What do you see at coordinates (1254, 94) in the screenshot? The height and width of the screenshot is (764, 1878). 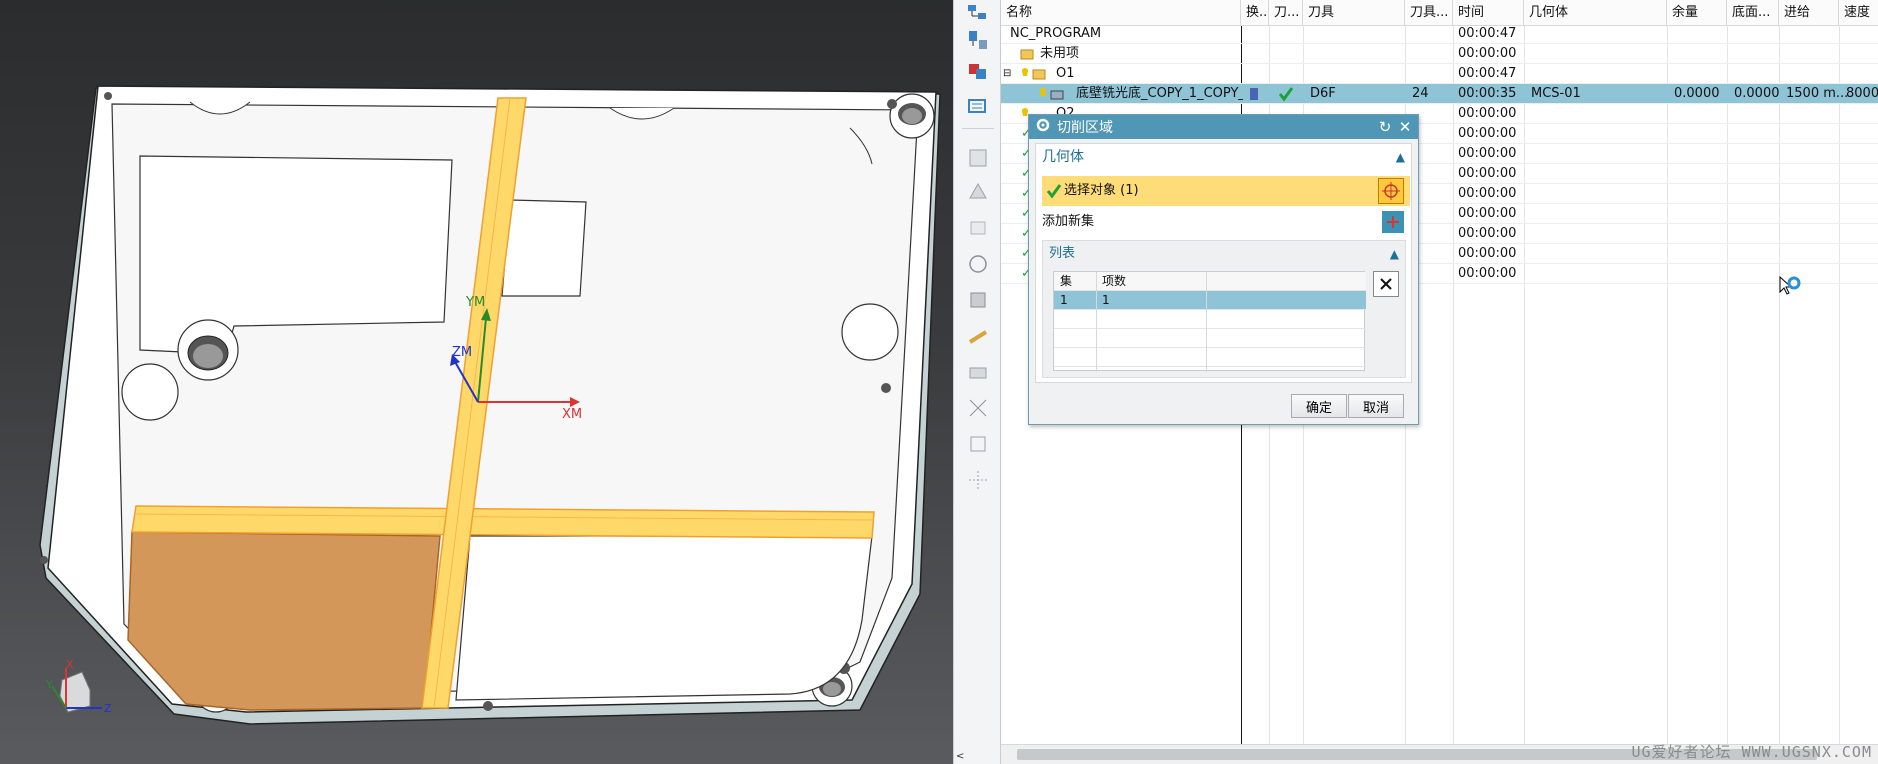 I see `tool-change-icon` at bounding box center [1254, 94].